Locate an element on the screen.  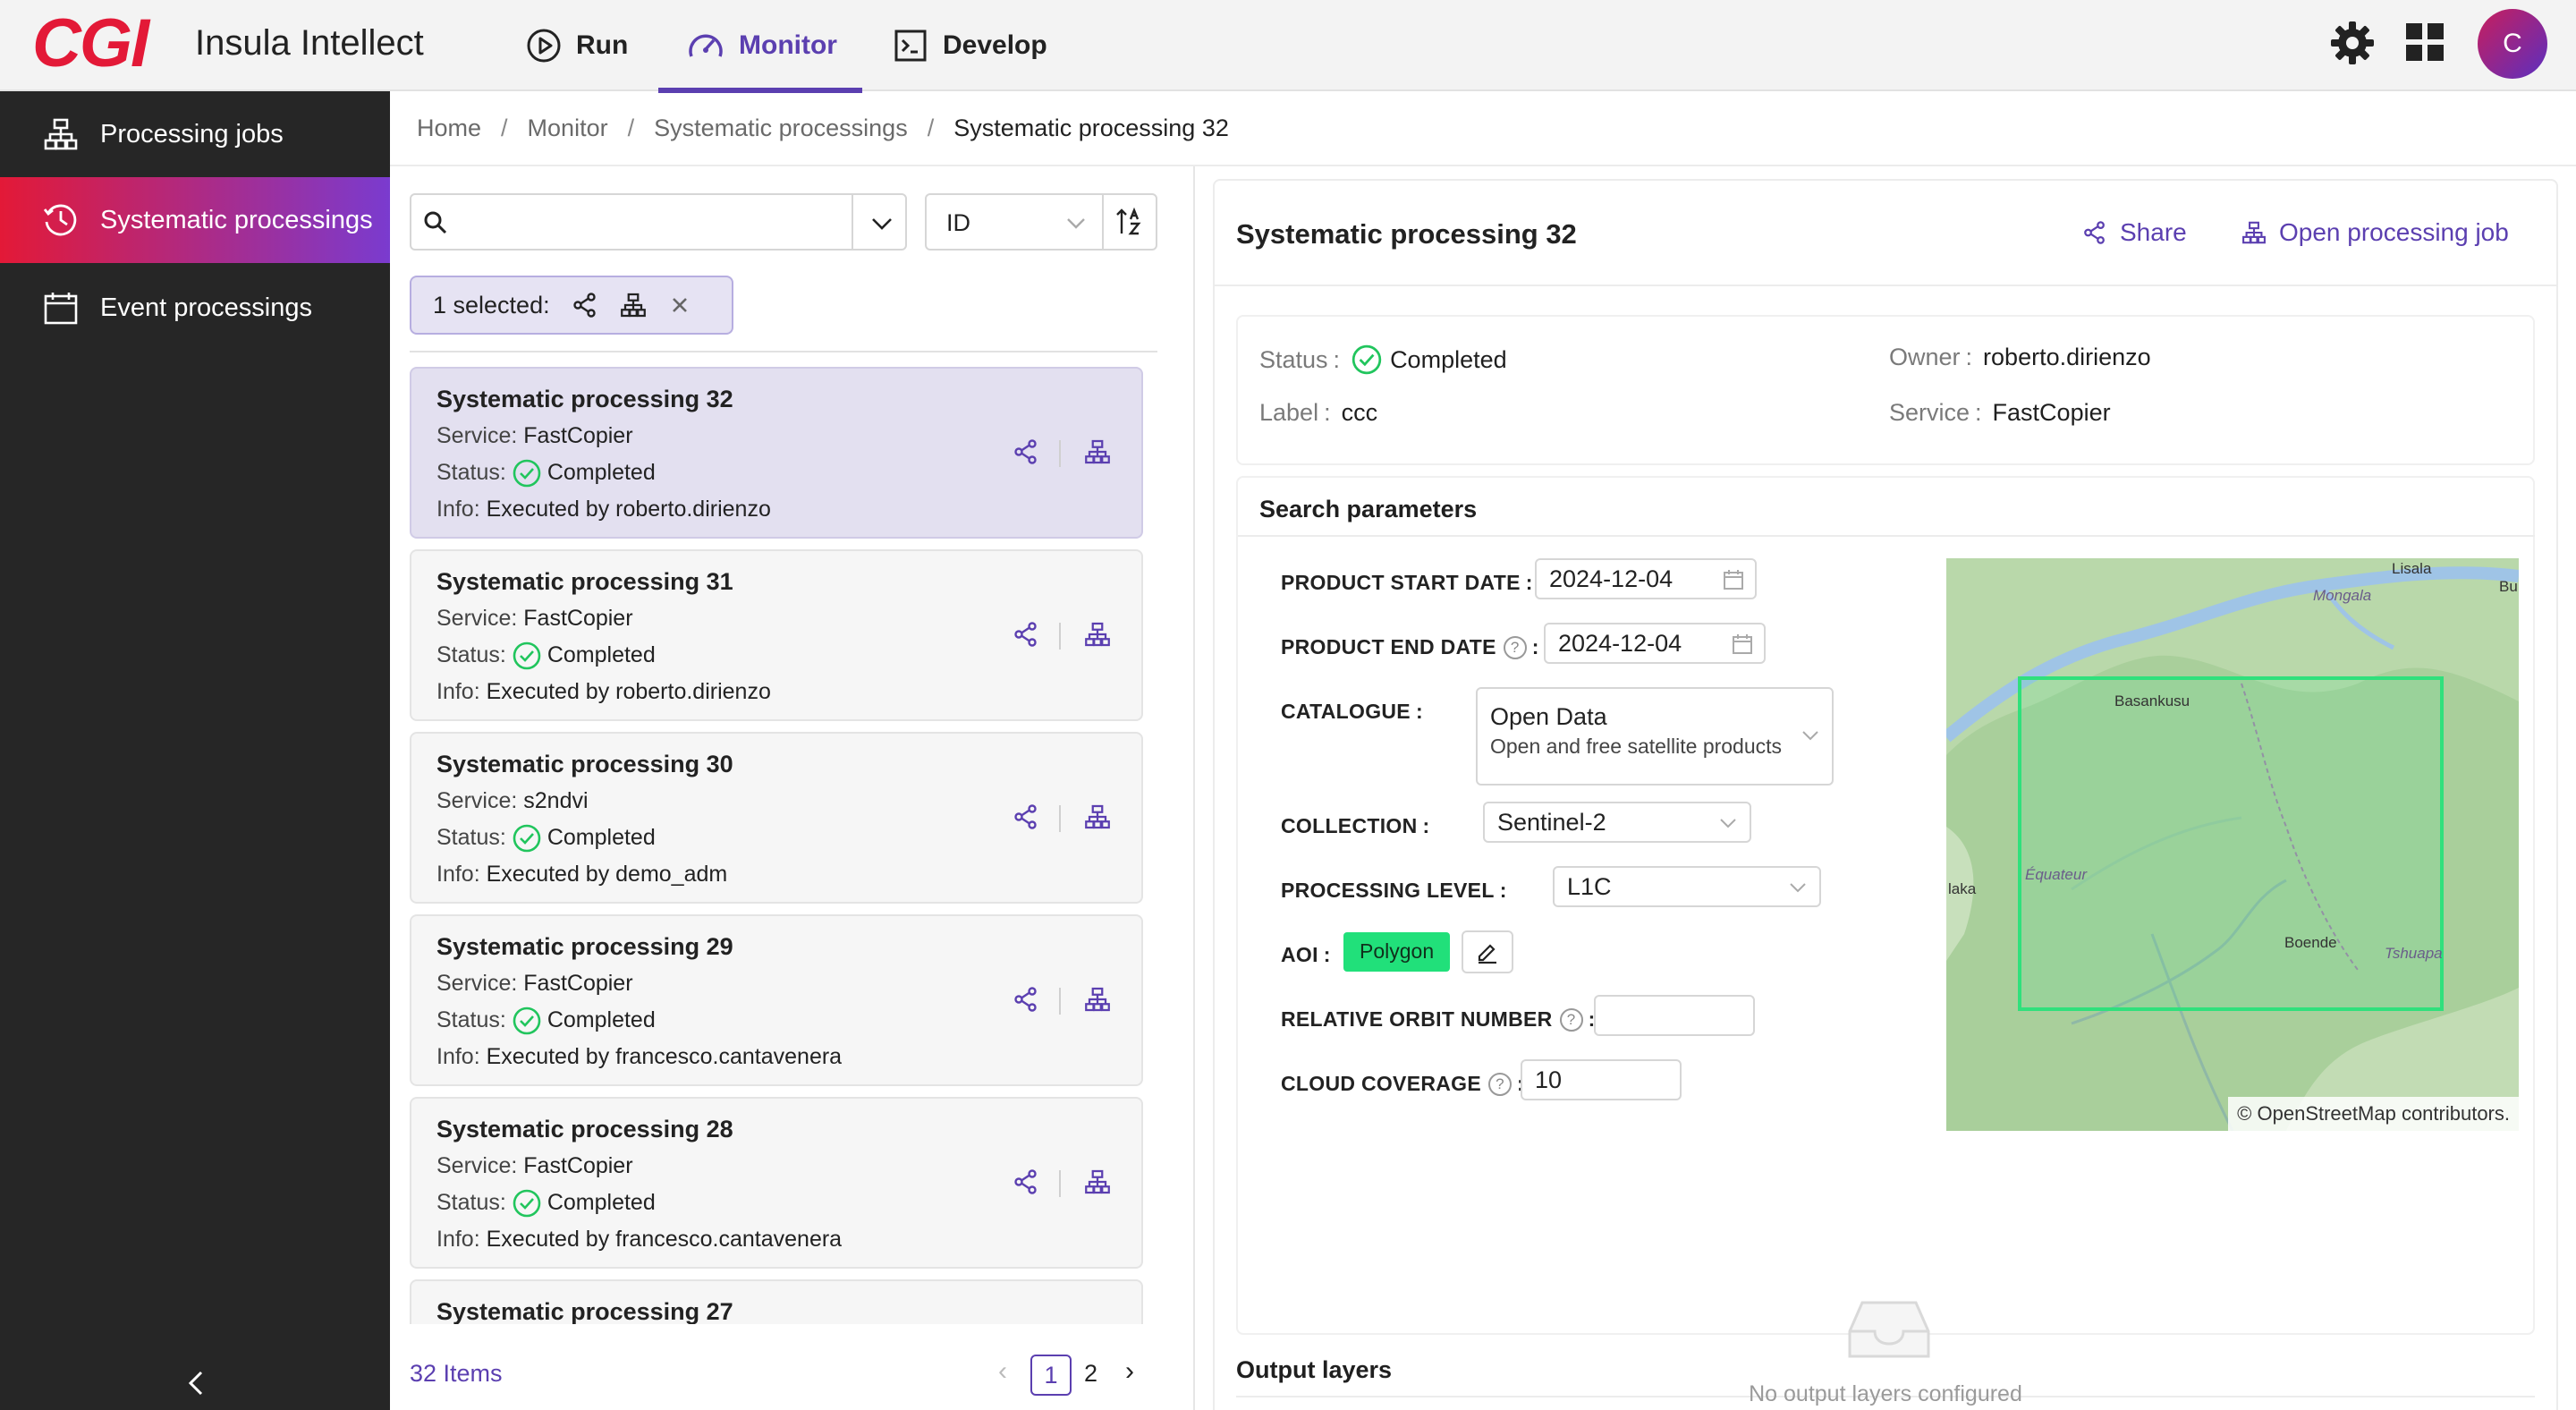
sort-field-select: ID is located at coordinates (1014, 222).